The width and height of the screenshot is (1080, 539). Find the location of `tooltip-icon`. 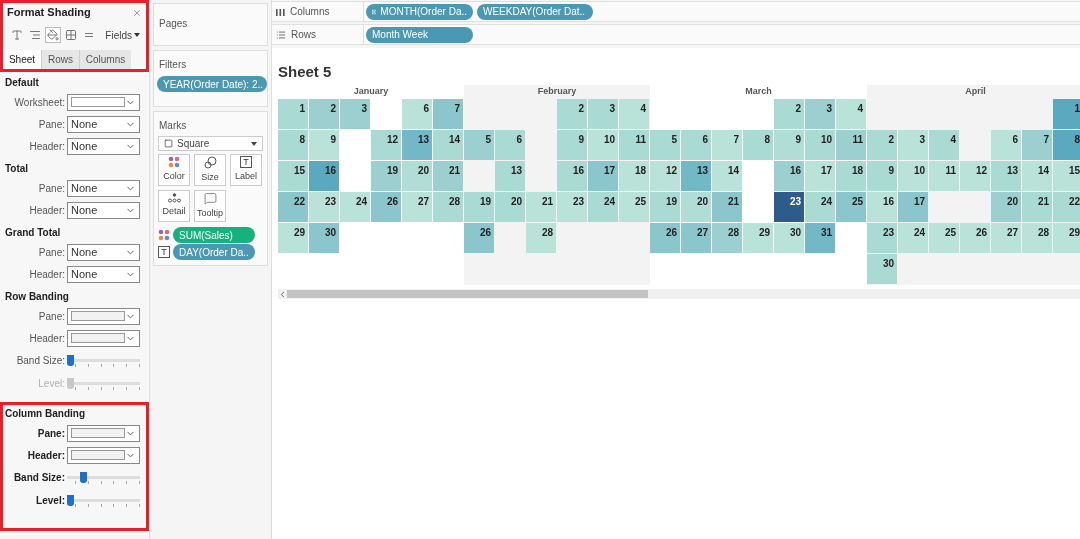

tooltip-icon is located at coordinates (210, 198).